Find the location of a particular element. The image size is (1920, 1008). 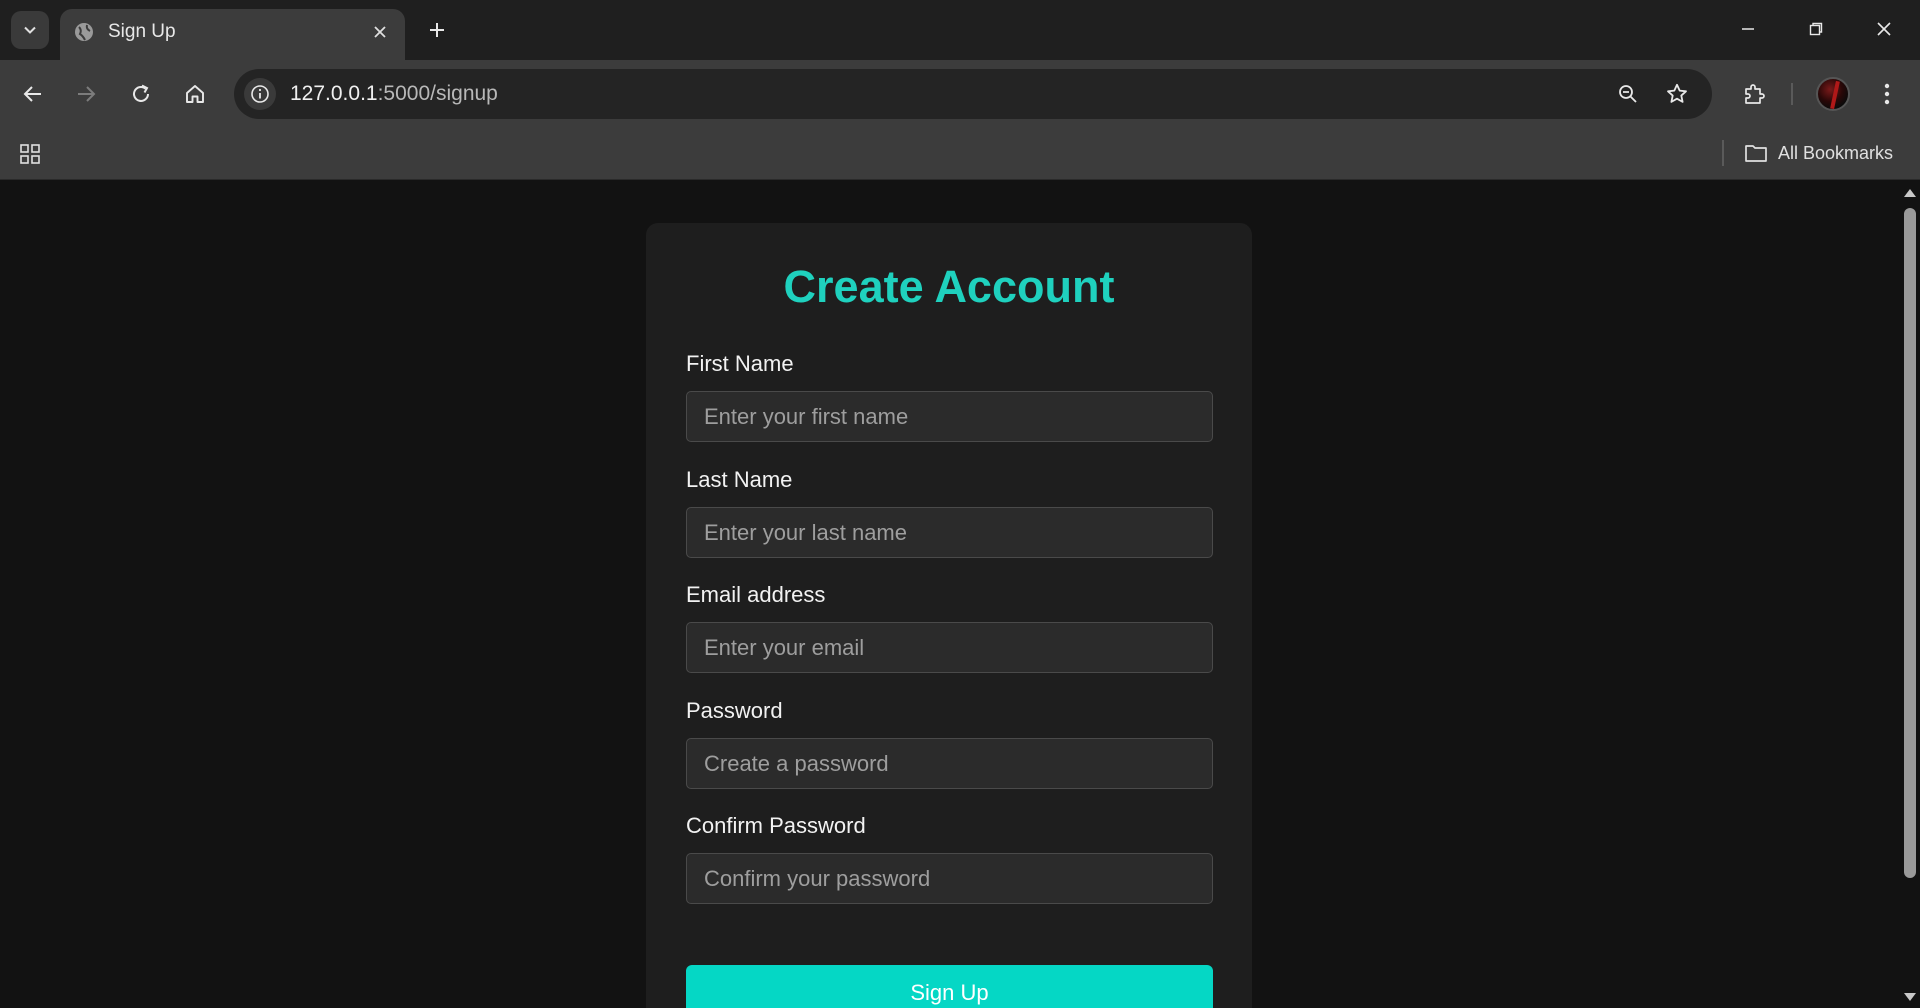

restore-icon is located at coordinates (1816, 29).